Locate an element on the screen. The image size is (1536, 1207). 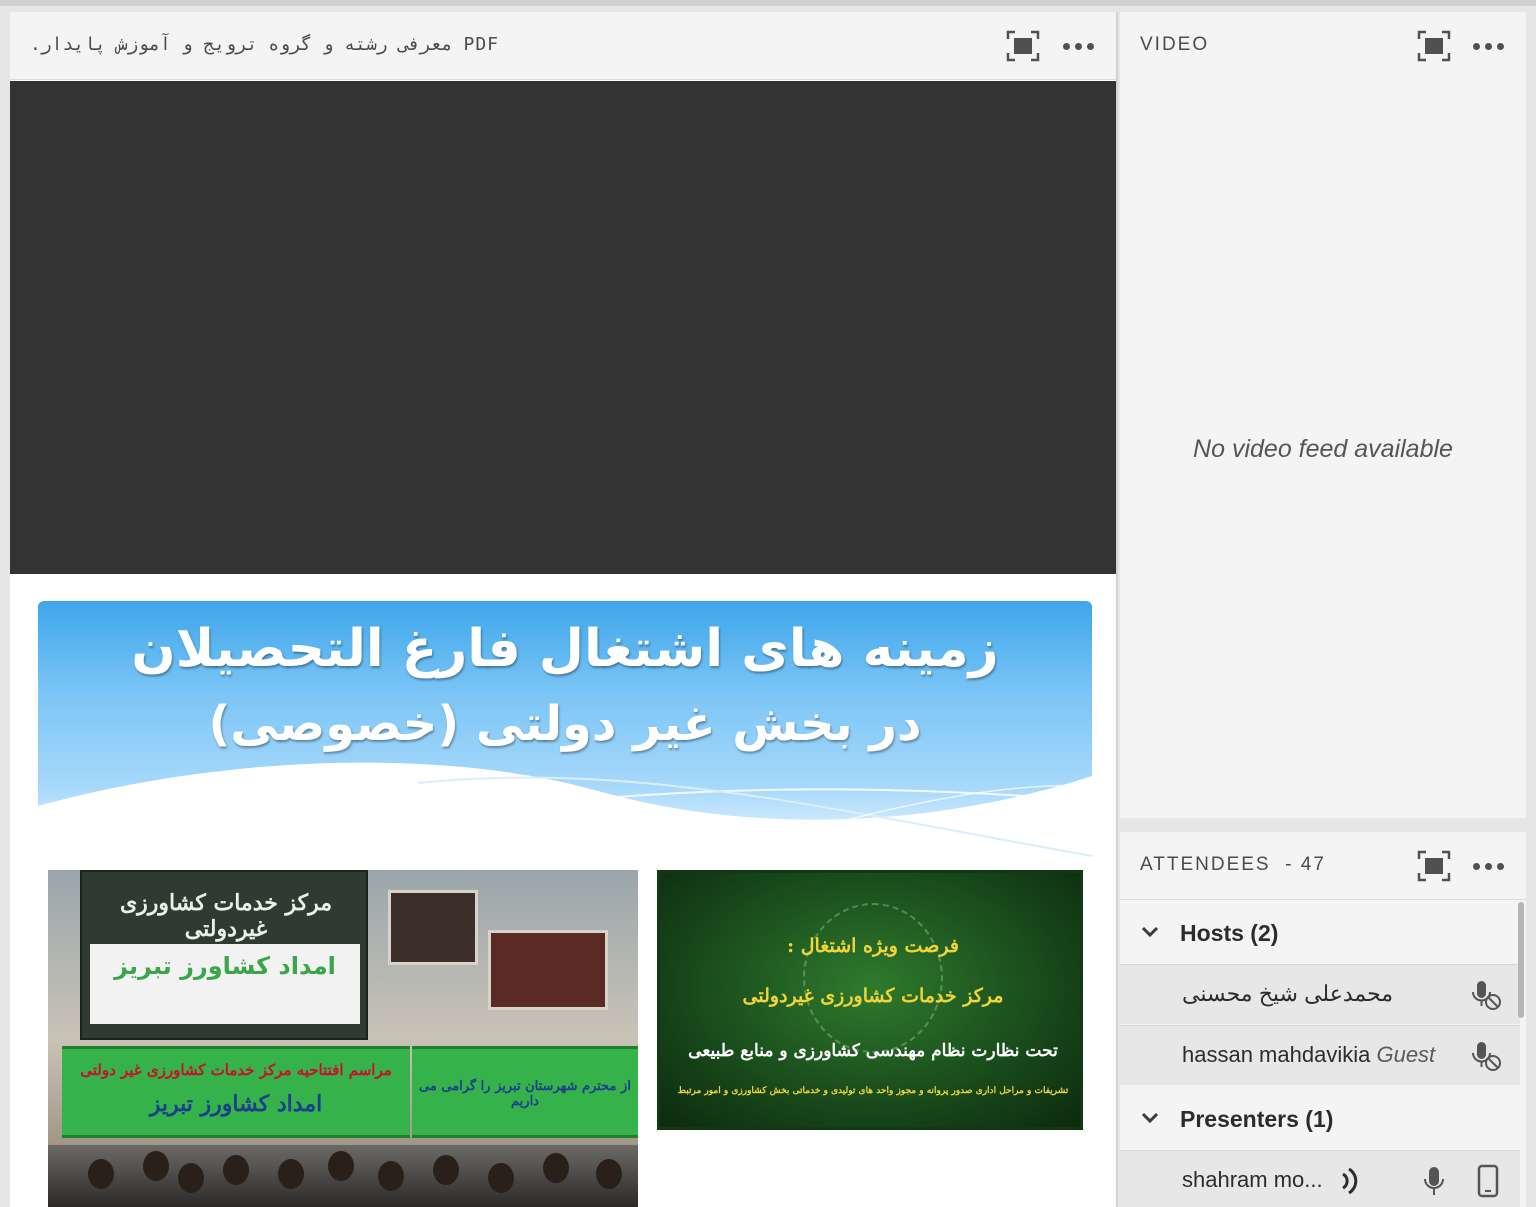
emblem-wreath is located at coordinates (873, 978).